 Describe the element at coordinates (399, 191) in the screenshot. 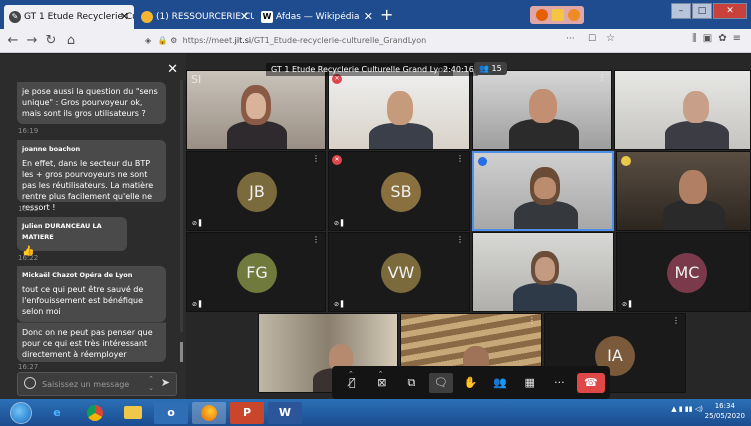

I see `video-tile: ✕ SB ⋮ ⊘ ▌` at that location.